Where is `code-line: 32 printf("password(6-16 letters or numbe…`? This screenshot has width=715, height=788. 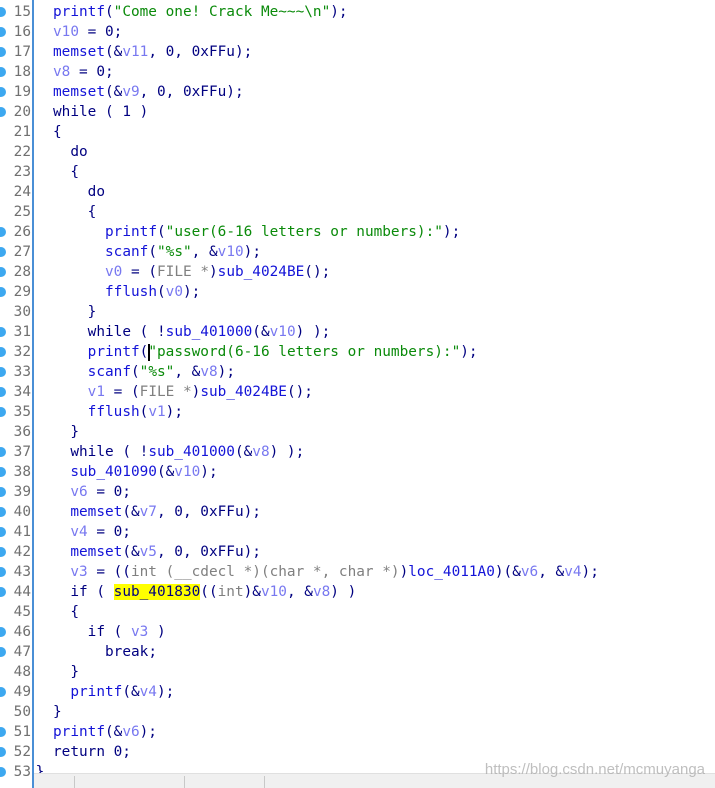
code-line: 32 printf("password(6-16 letters or numbe… is located at coordinates (357, 352).